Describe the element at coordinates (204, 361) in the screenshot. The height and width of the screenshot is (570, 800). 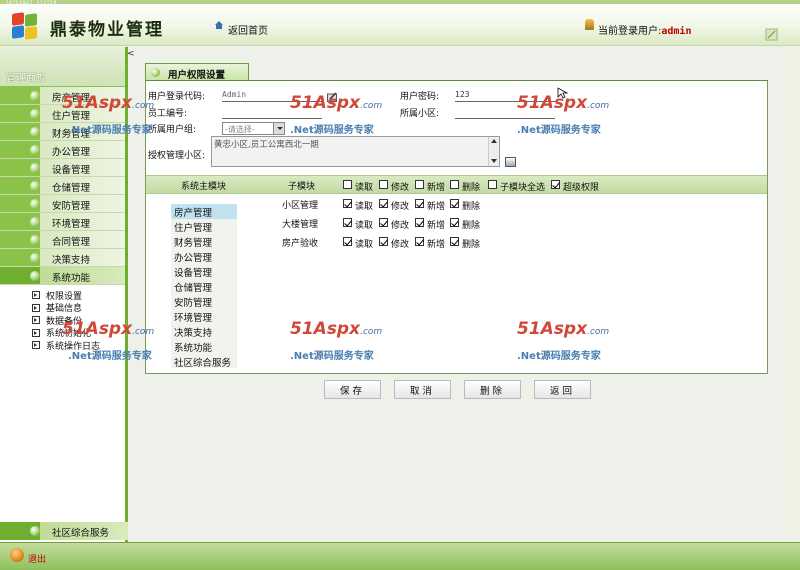
I see `main-module-item: 社区综合服务` at that location.